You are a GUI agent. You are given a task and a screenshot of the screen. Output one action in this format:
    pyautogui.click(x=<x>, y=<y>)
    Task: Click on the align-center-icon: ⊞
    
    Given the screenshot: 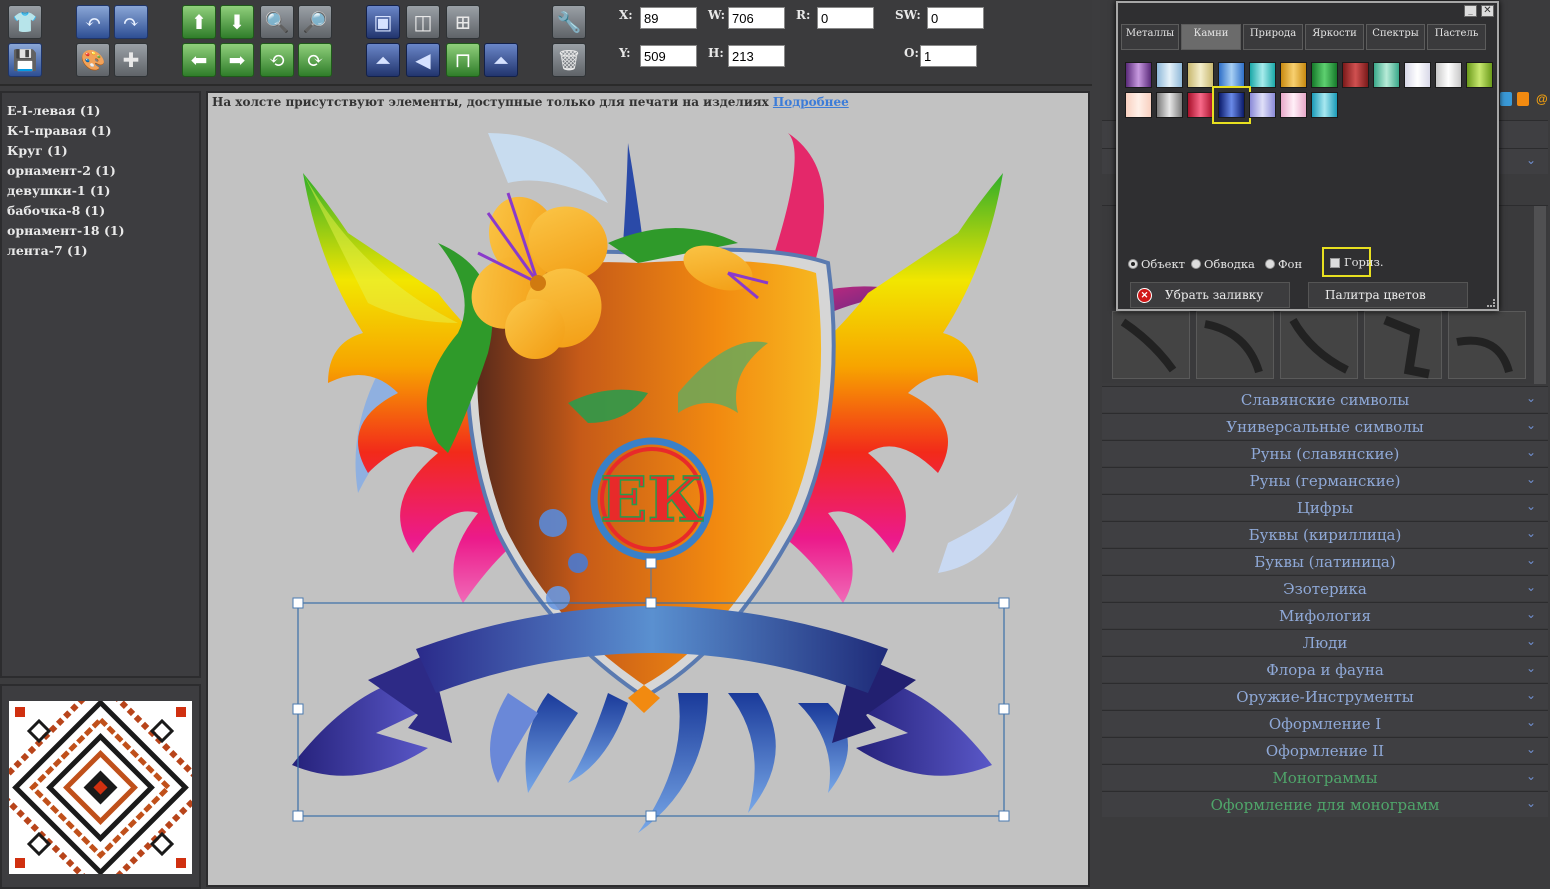 What is the action you would take?
    pyautogui.click(x=463, y=22)
    